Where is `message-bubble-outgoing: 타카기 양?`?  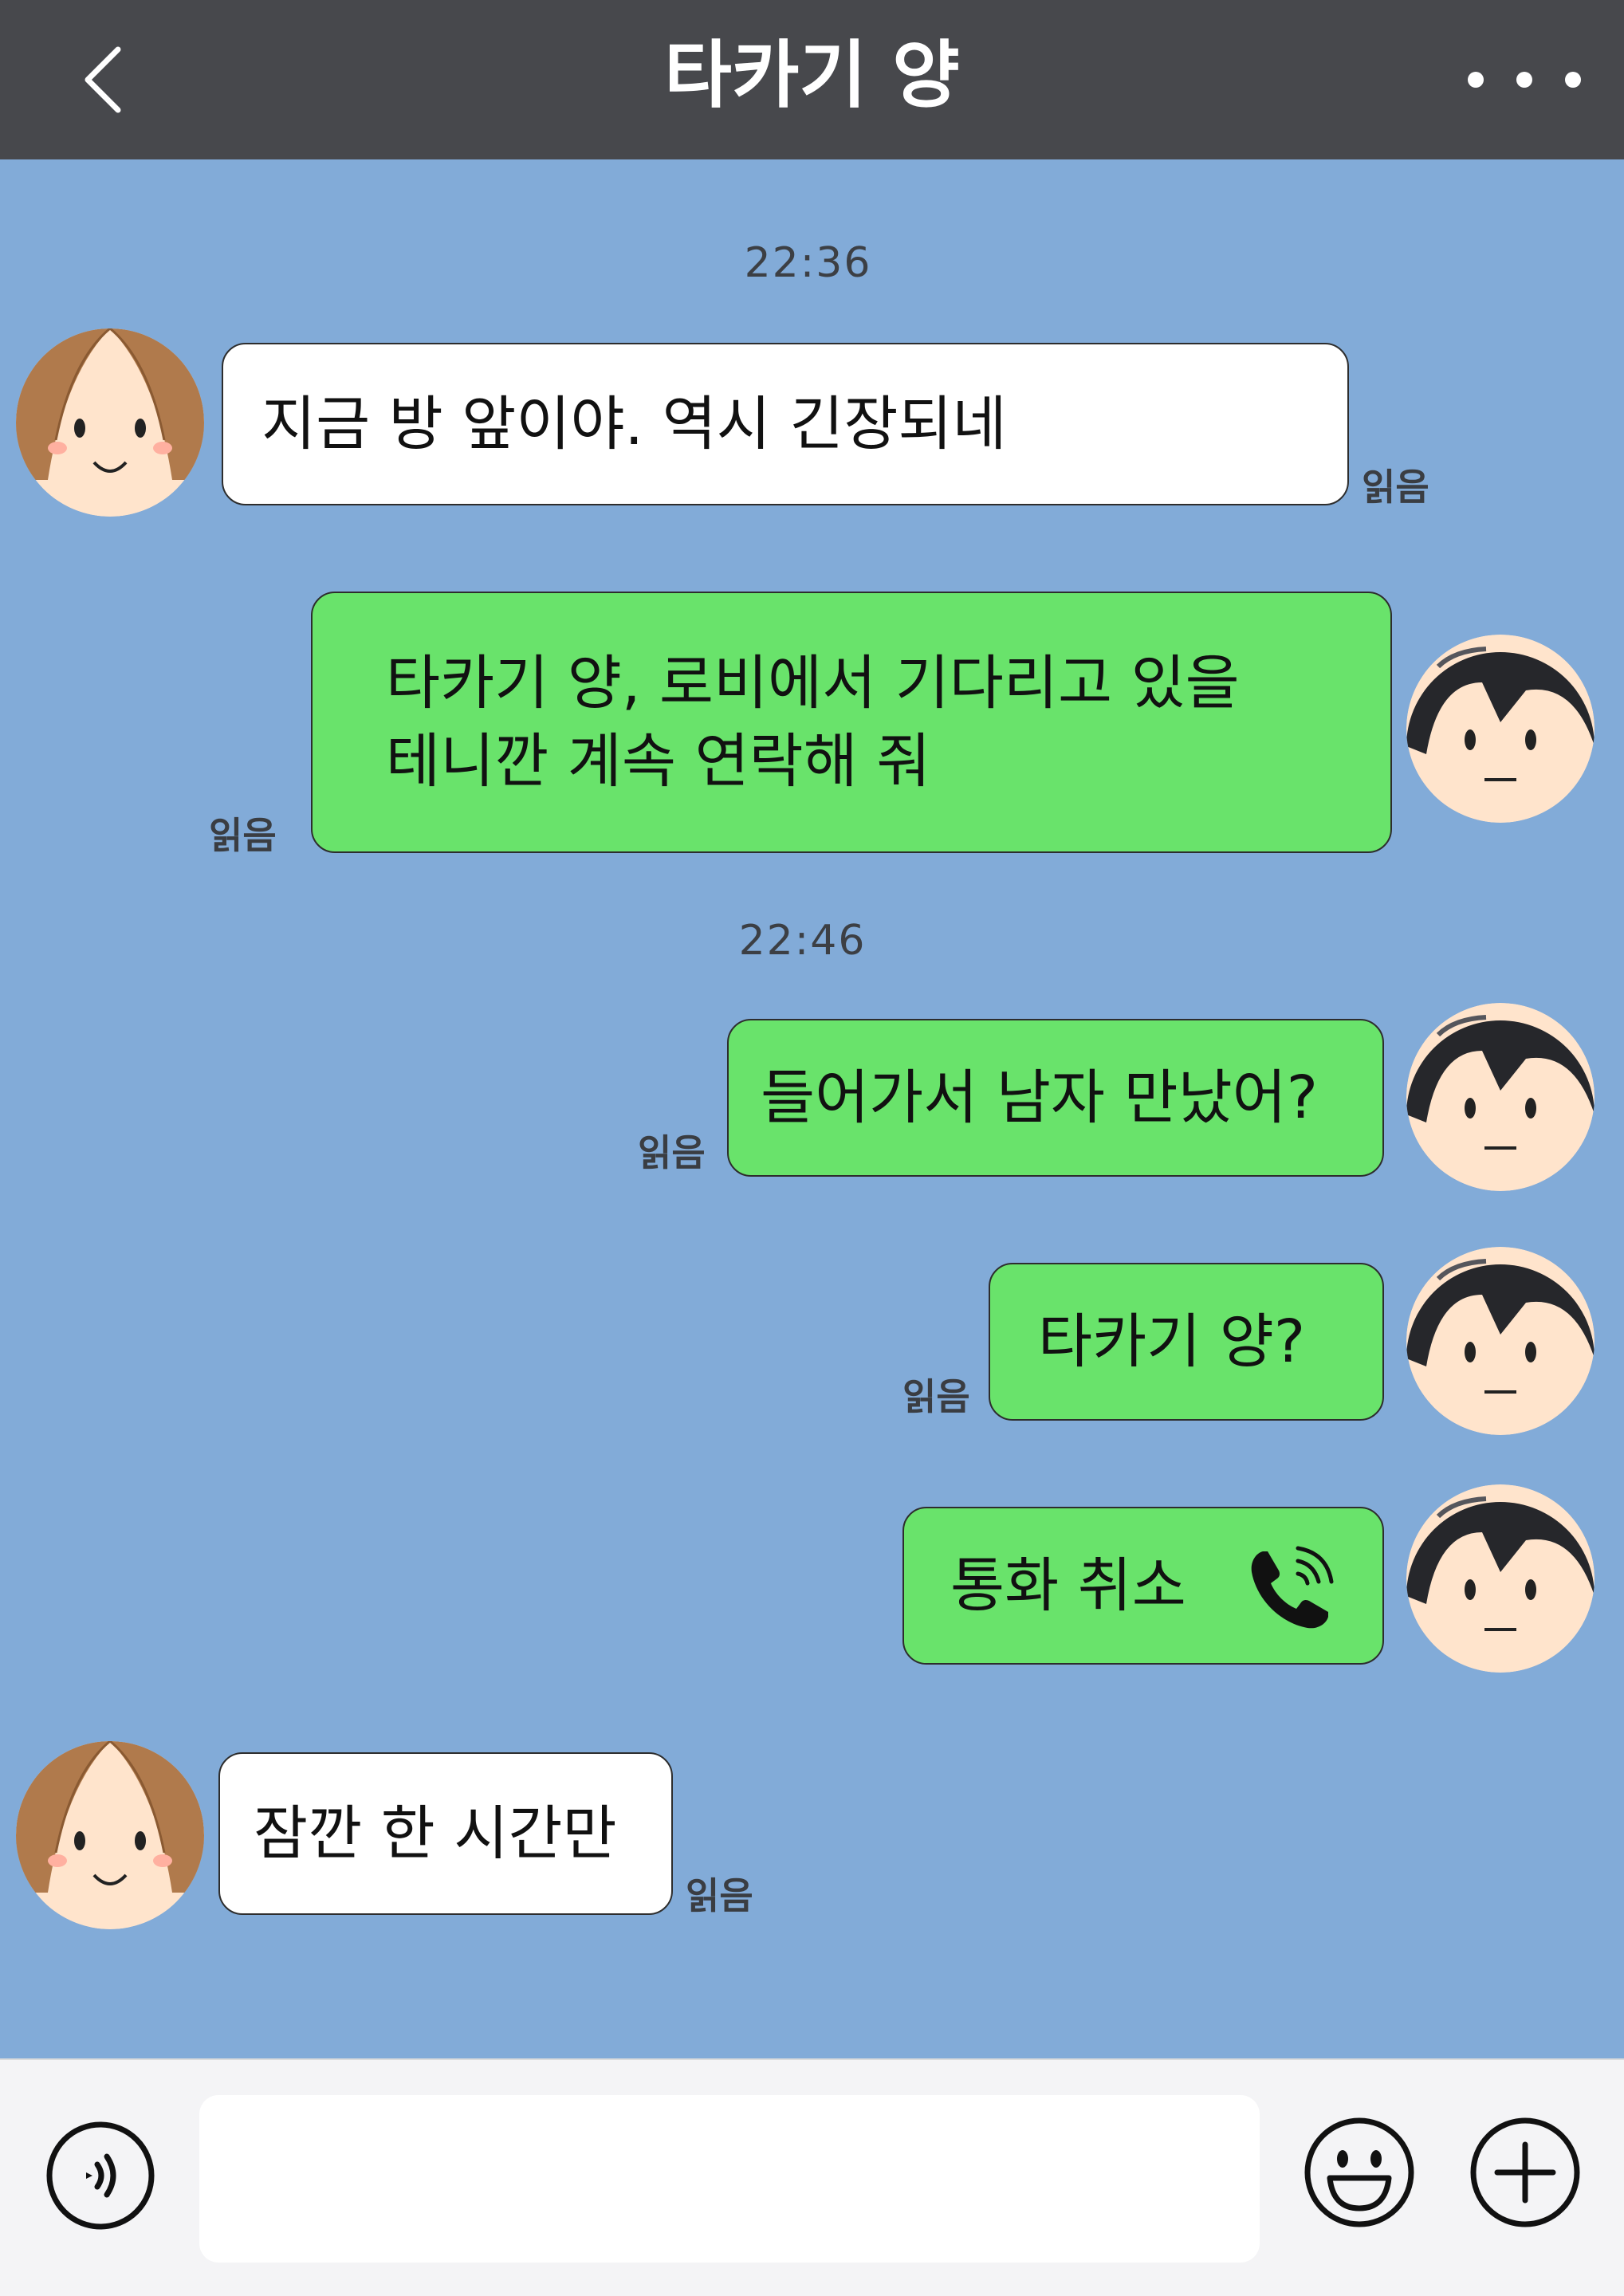
message-bubble-outgoing: 타카기 양? is located at coordinates (1187, 1342).